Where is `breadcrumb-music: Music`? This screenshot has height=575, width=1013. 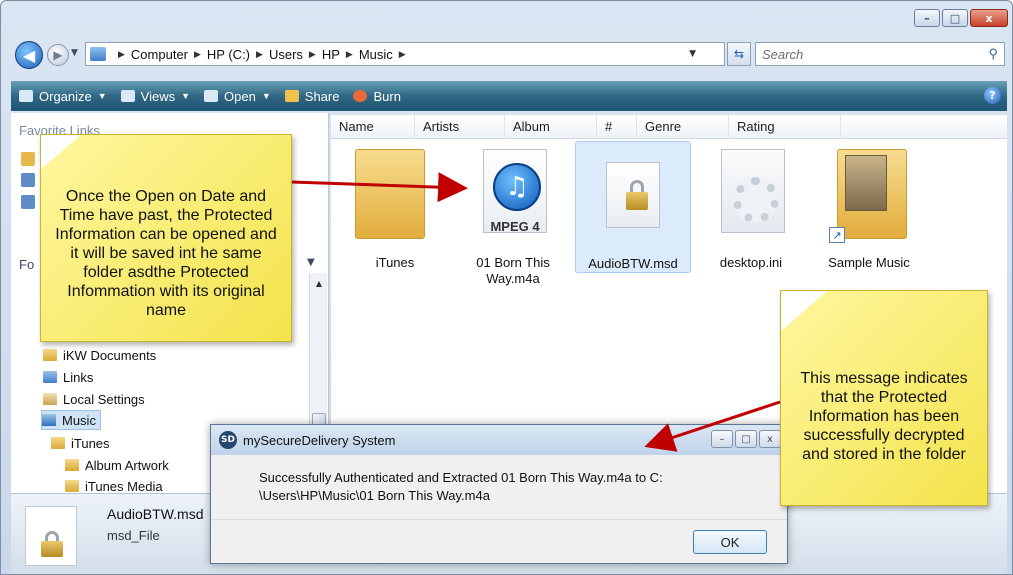
breadcrumb-music: Music is located at coordinates (376, 54).